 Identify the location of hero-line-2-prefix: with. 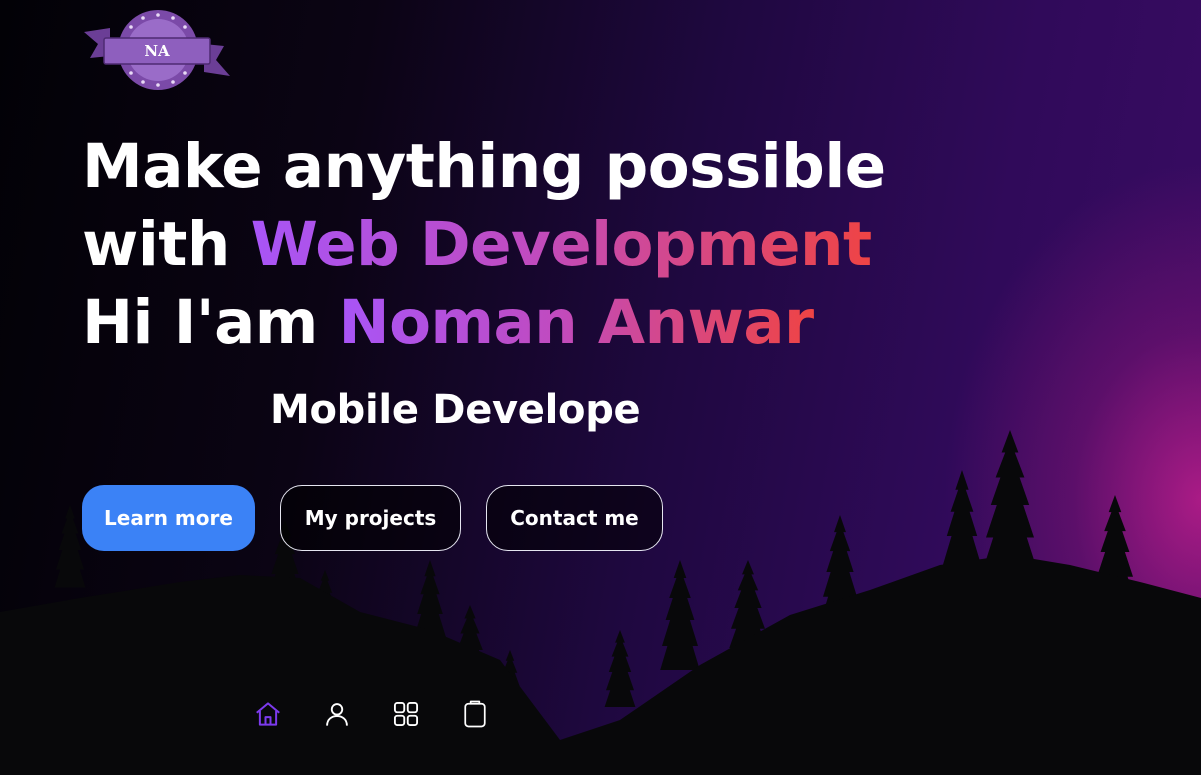
(166, 244).